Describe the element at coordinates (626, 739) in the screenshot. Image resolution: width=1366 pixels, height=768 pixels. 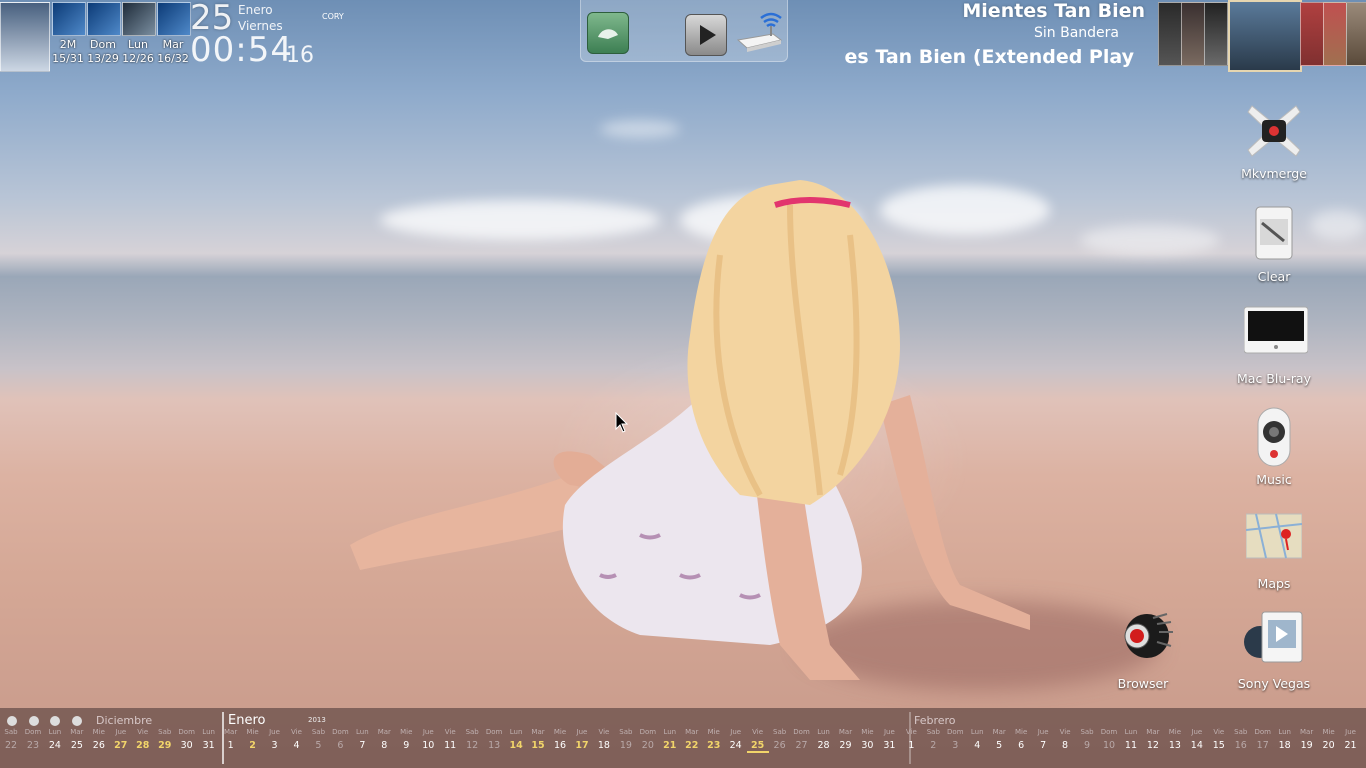
I see `calendar-day: Sab 19` at that location.